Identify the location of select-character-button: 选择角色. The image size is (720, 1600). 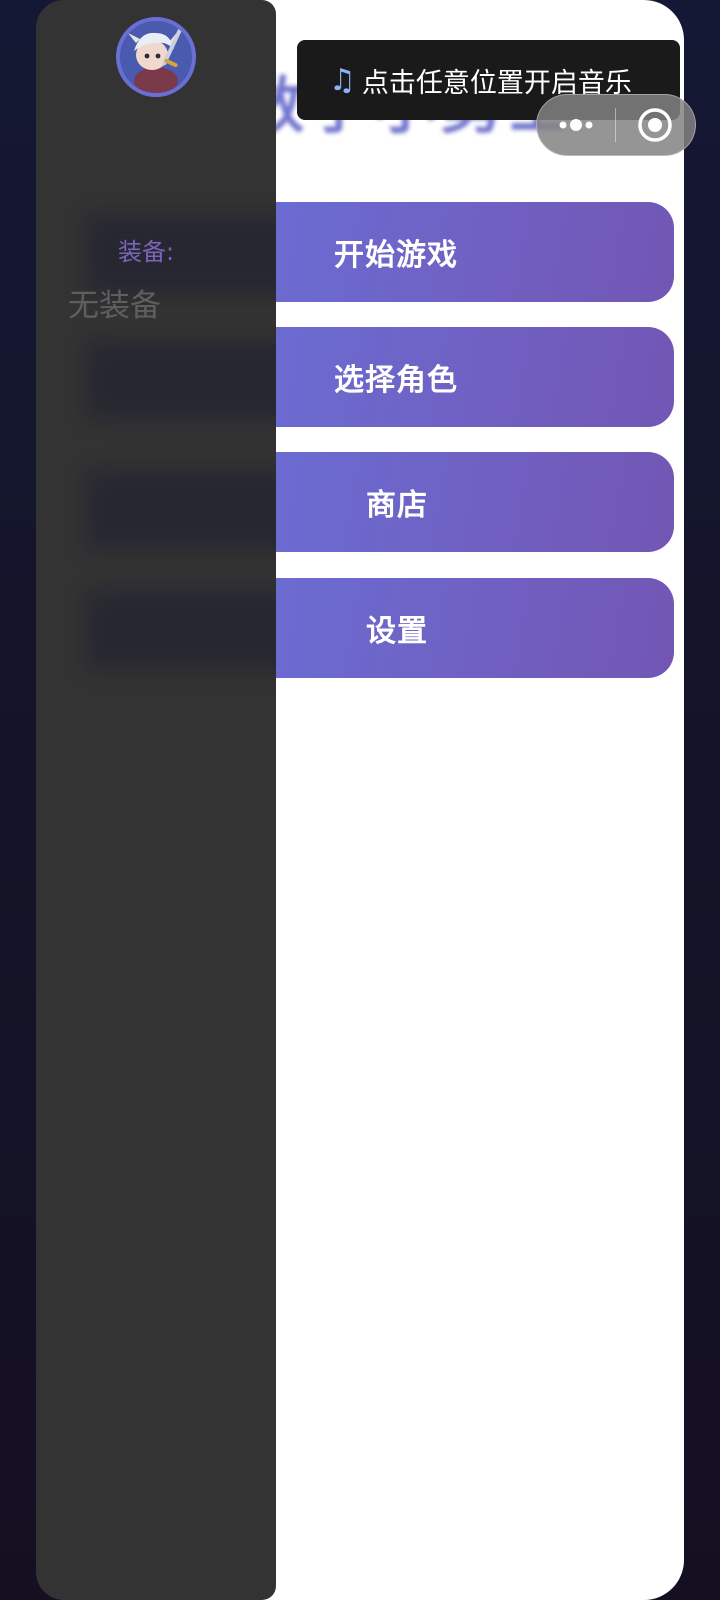
(445, 377).